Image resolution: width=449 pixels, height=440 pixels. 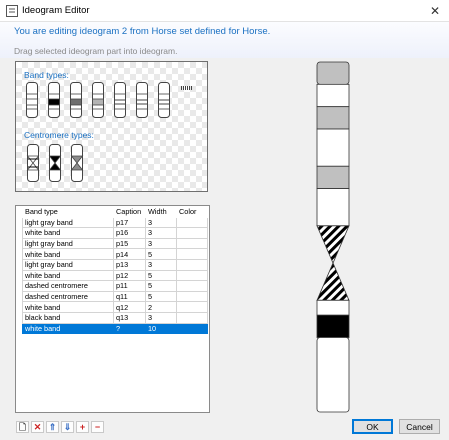 I want to click on cancel-button: Cancel, so click(x=419, y=426).